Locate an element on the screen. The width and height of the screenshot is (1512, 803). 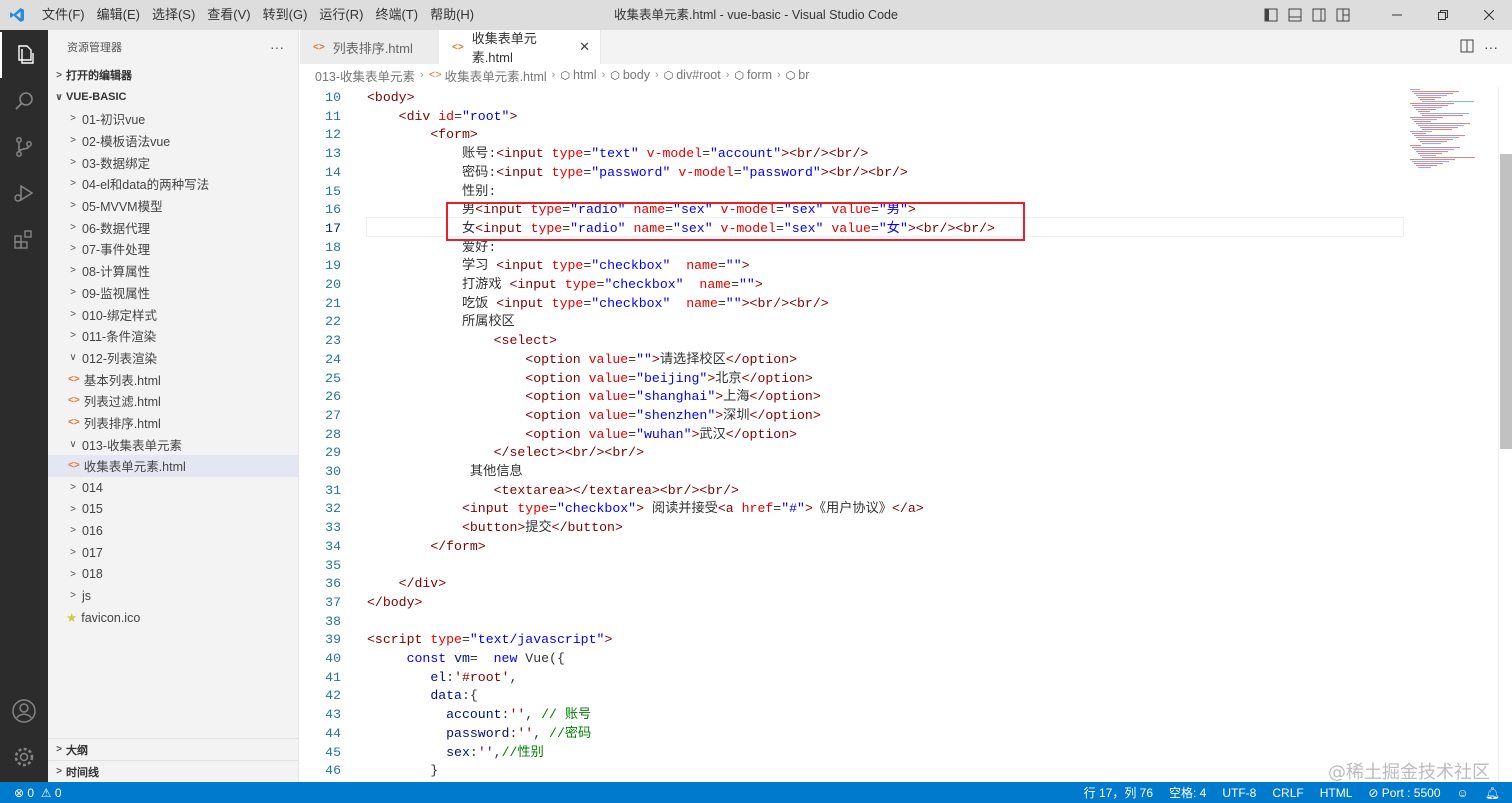
tree-item-label: 015 is located at coordinates (92, 509).